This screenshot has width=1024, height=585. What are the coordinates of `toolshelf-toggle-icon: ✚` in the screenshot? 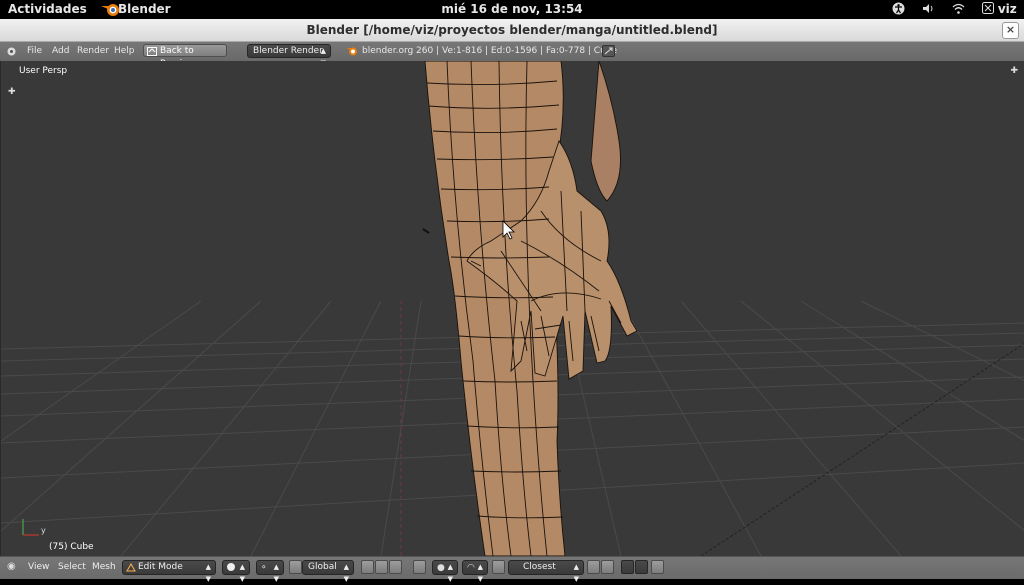 It's located at (12, 92).